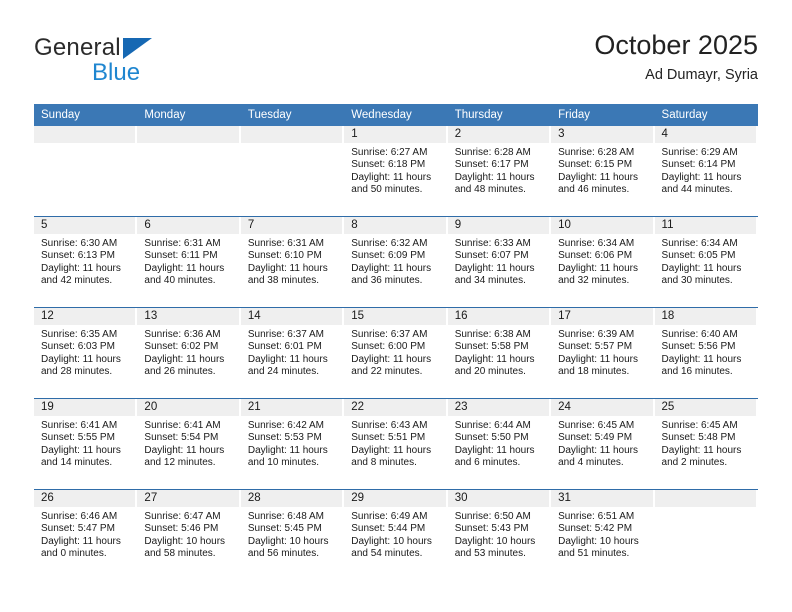  Describe the element at coordinates (595, 165) in the screenshot. I see `sunset-text: Sunset: 6:15 PM` at that location.